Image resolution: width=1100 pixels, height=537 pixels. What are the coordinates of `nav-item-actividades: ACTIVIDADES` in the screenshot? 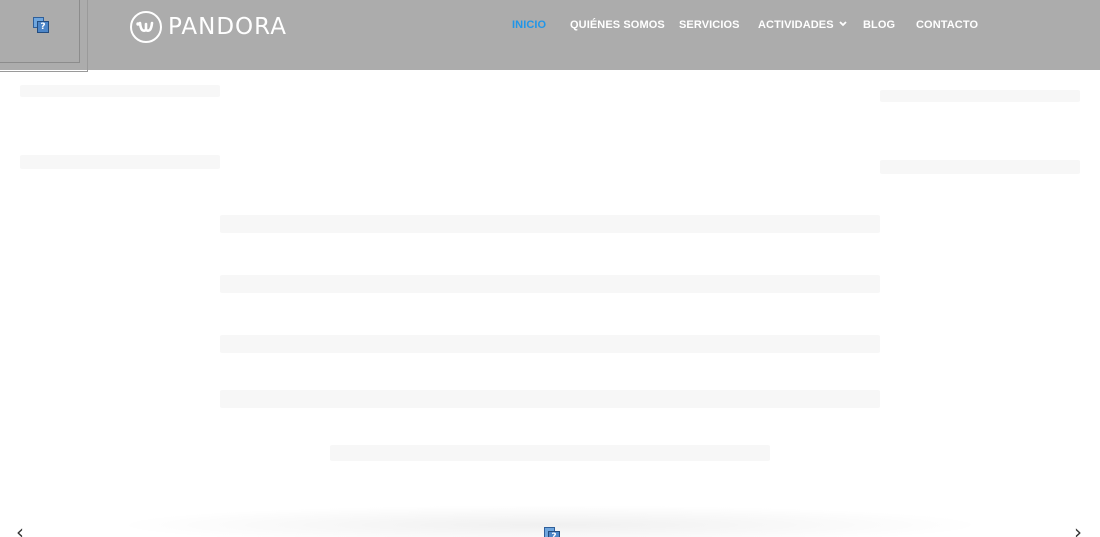 It's located at (802, 25).